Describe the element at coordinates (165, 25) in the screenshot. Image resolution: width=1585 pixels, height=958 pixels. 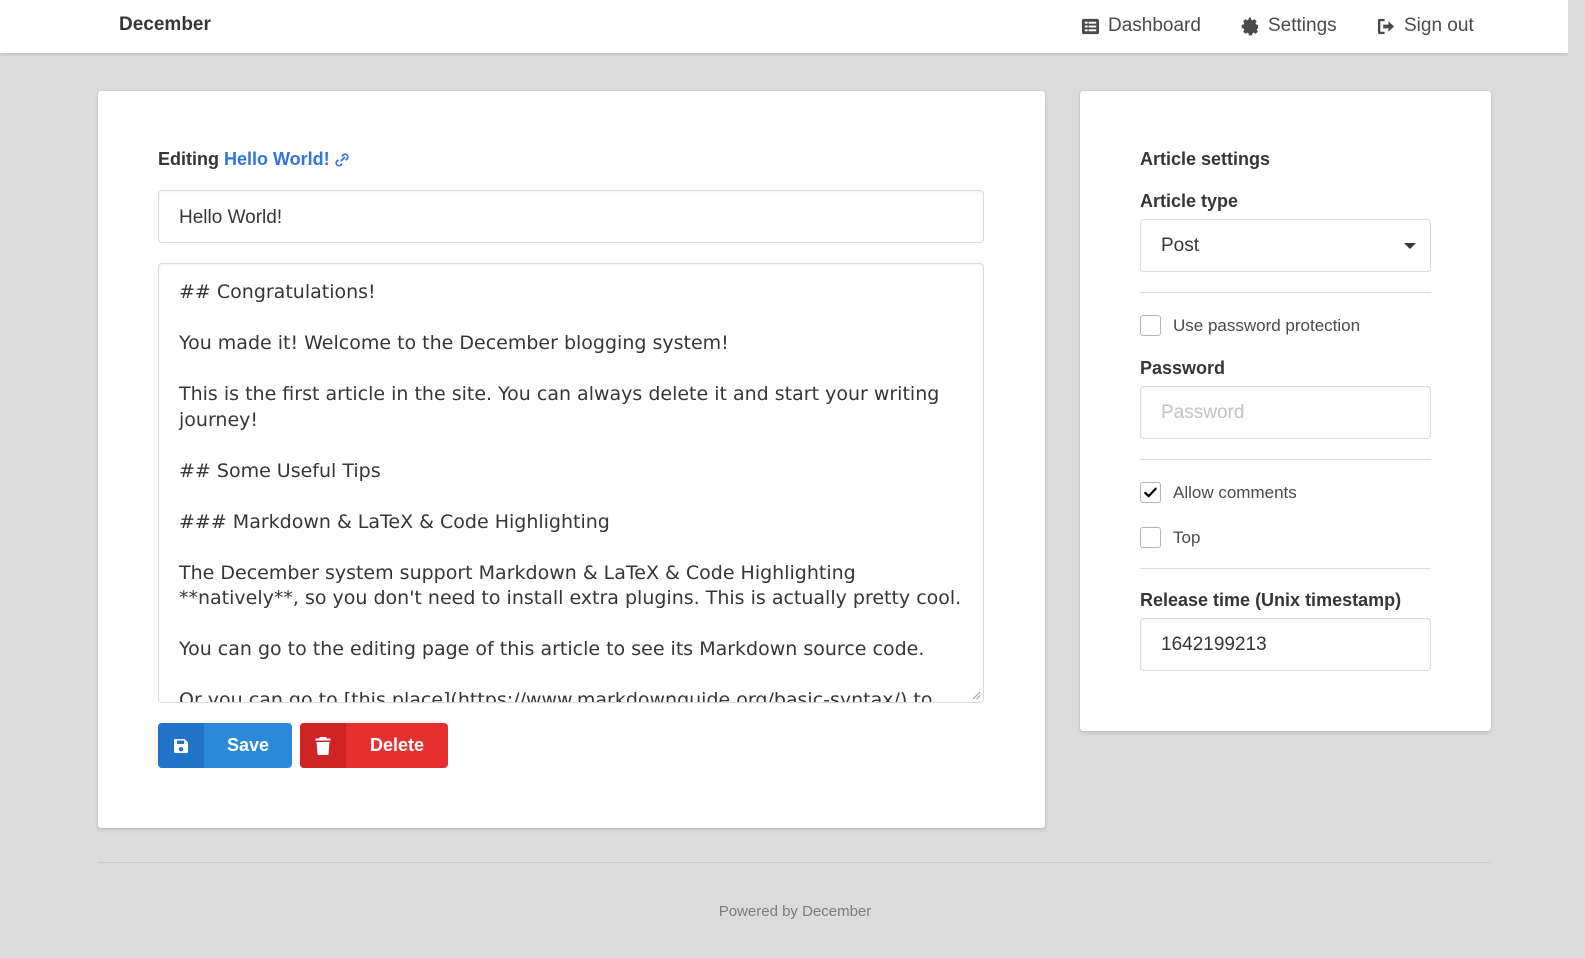
I see `brand-logo-text: December` at that location.